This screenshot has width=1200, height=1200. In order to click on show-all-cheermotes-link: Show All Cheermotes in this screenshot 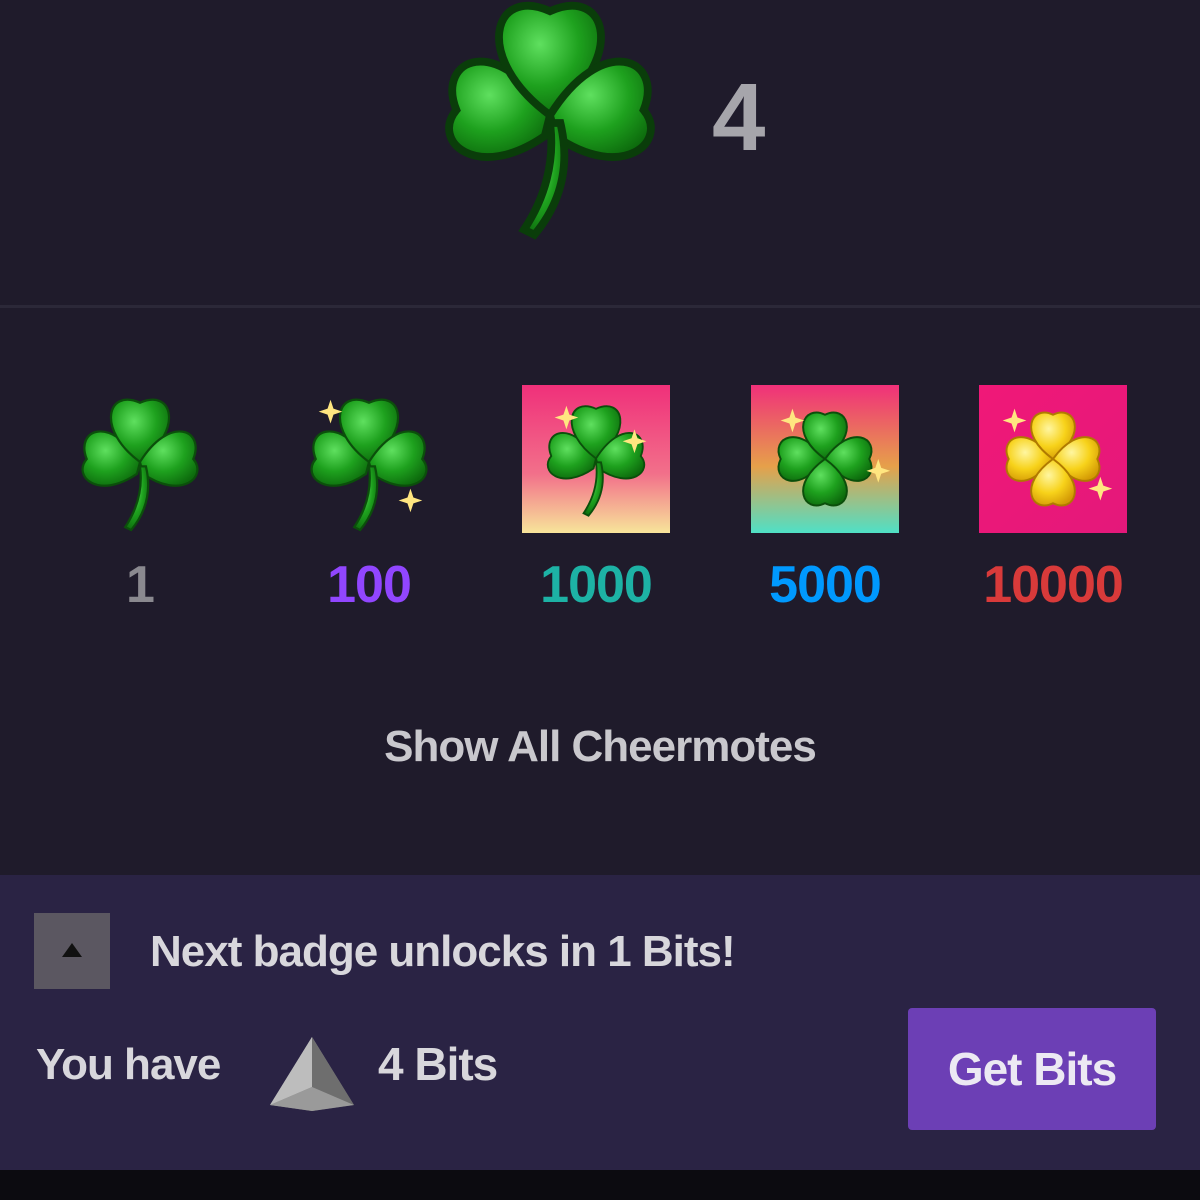, I will do `click(600, 747)`.